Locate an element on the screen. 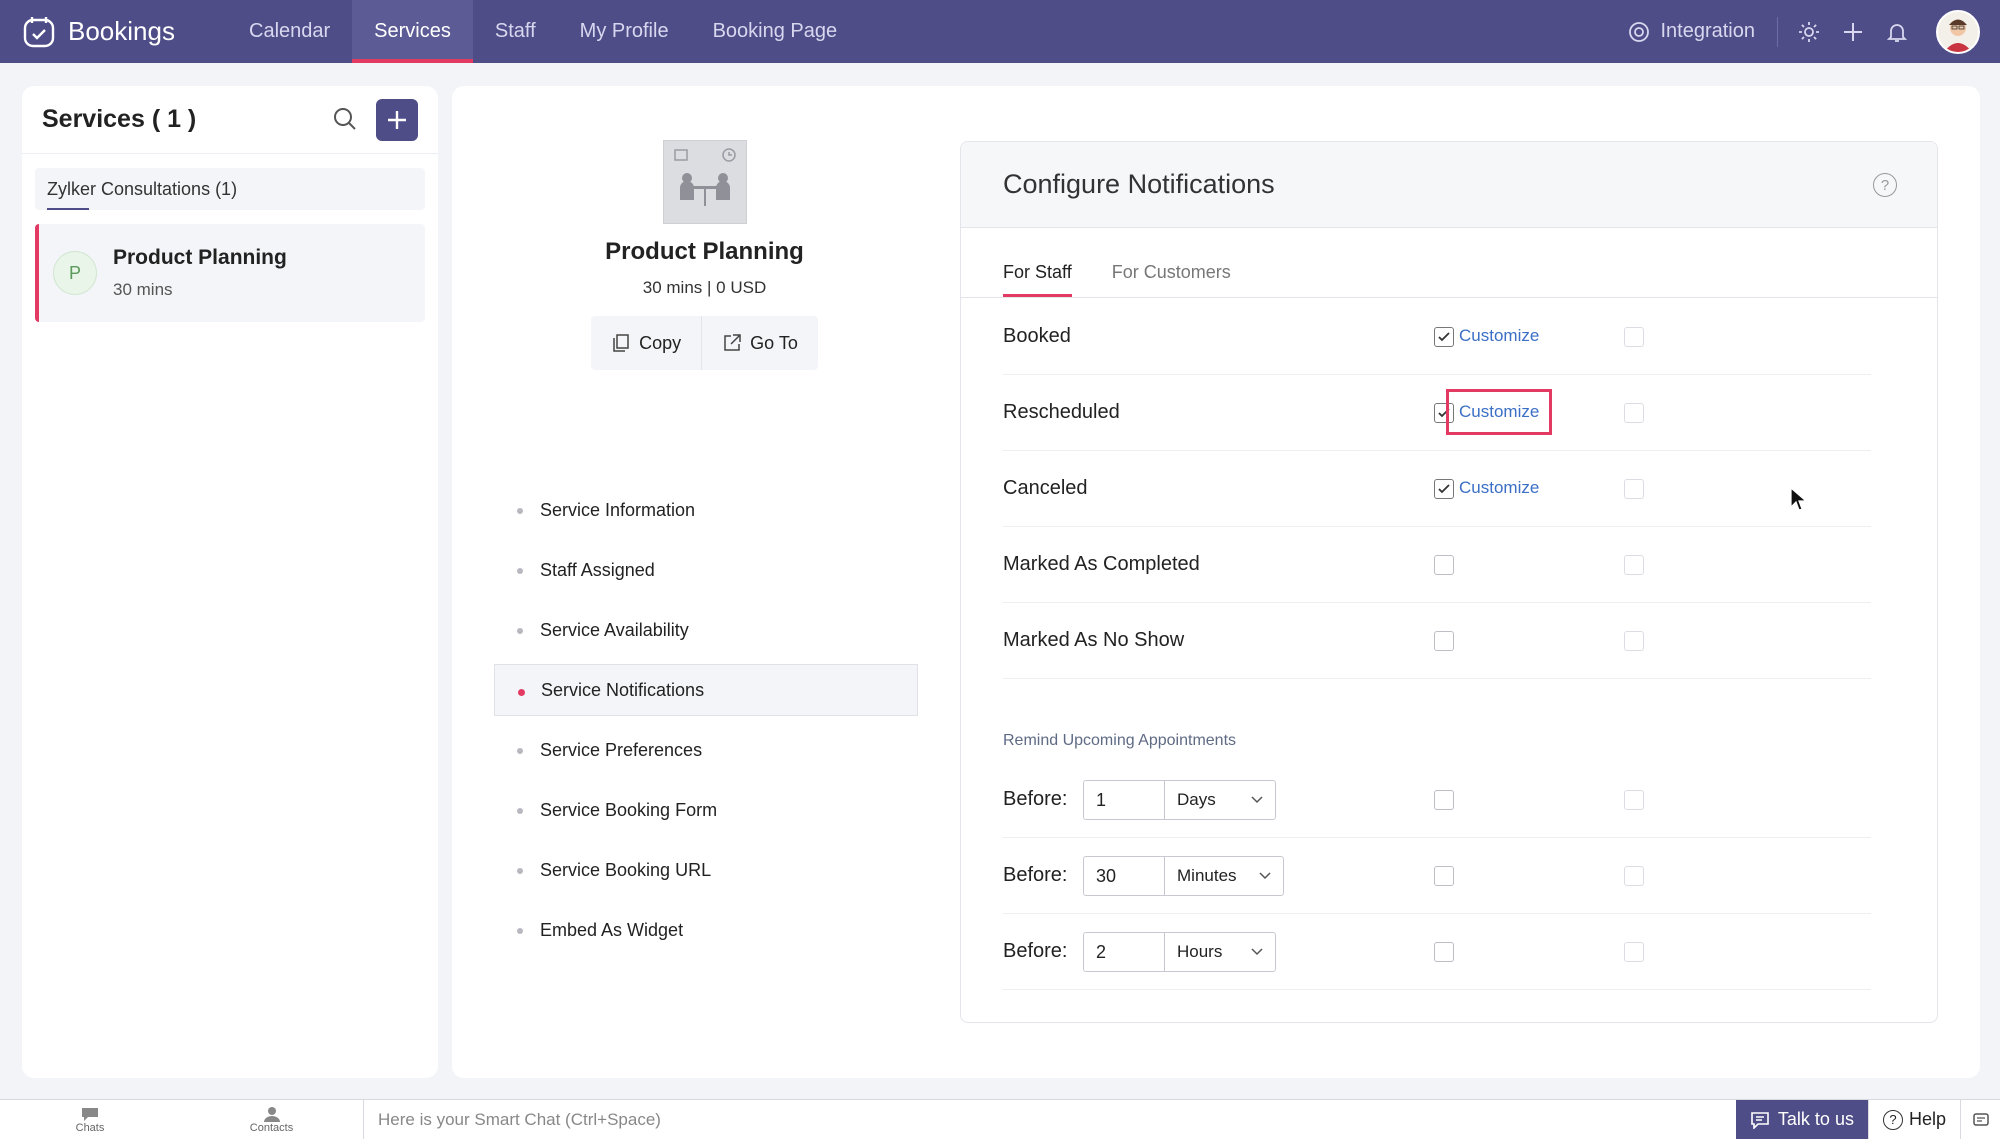 This screenshot has height=1139, width=2000. nav-my-profile: My Profile is located at coordinates (624, 31).